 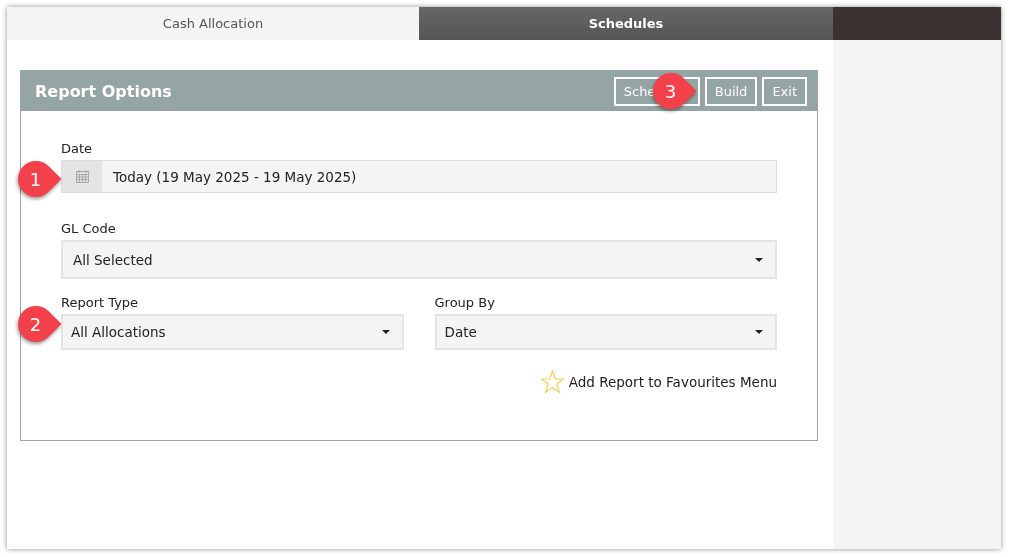 I want to click on dropdown: Date, so click(x=605, y=332).